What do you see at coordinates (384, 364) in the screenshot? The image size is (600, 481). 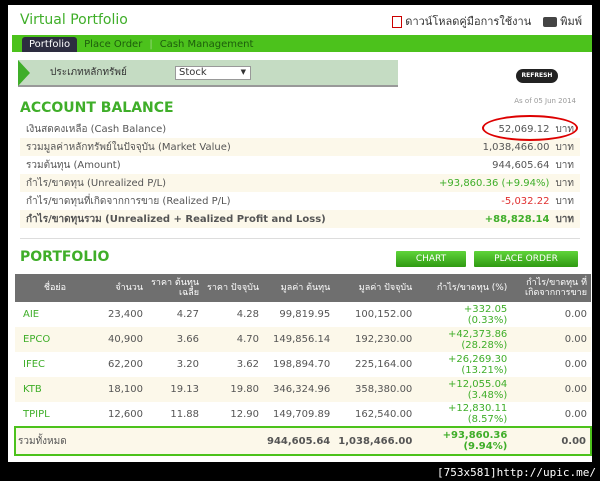 I see `cell: 225,164.00` at bounding box center [384, 364].